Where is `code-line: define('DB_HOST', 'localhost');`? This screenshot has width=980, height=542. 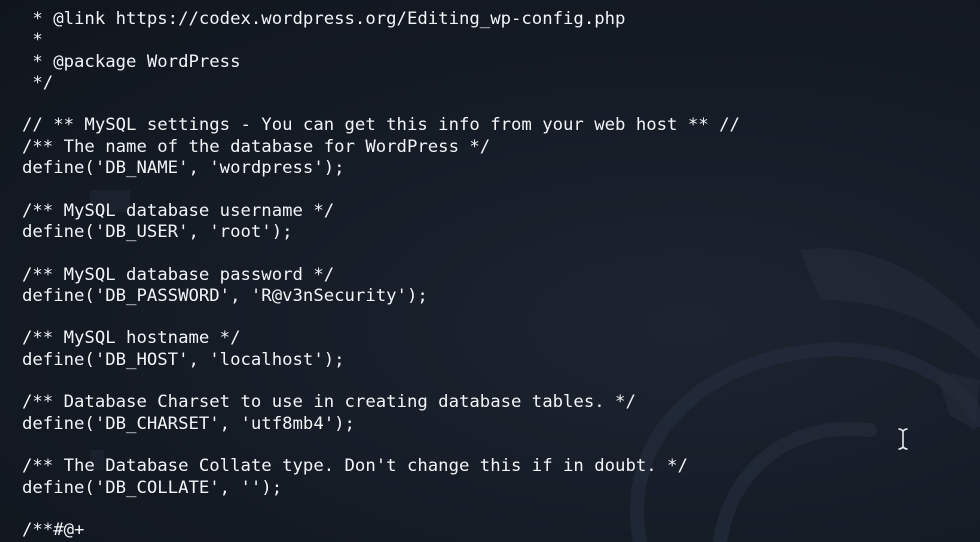 code-line: define('DB_HOST', 'localhost'); is located at coordinates (183, 359).